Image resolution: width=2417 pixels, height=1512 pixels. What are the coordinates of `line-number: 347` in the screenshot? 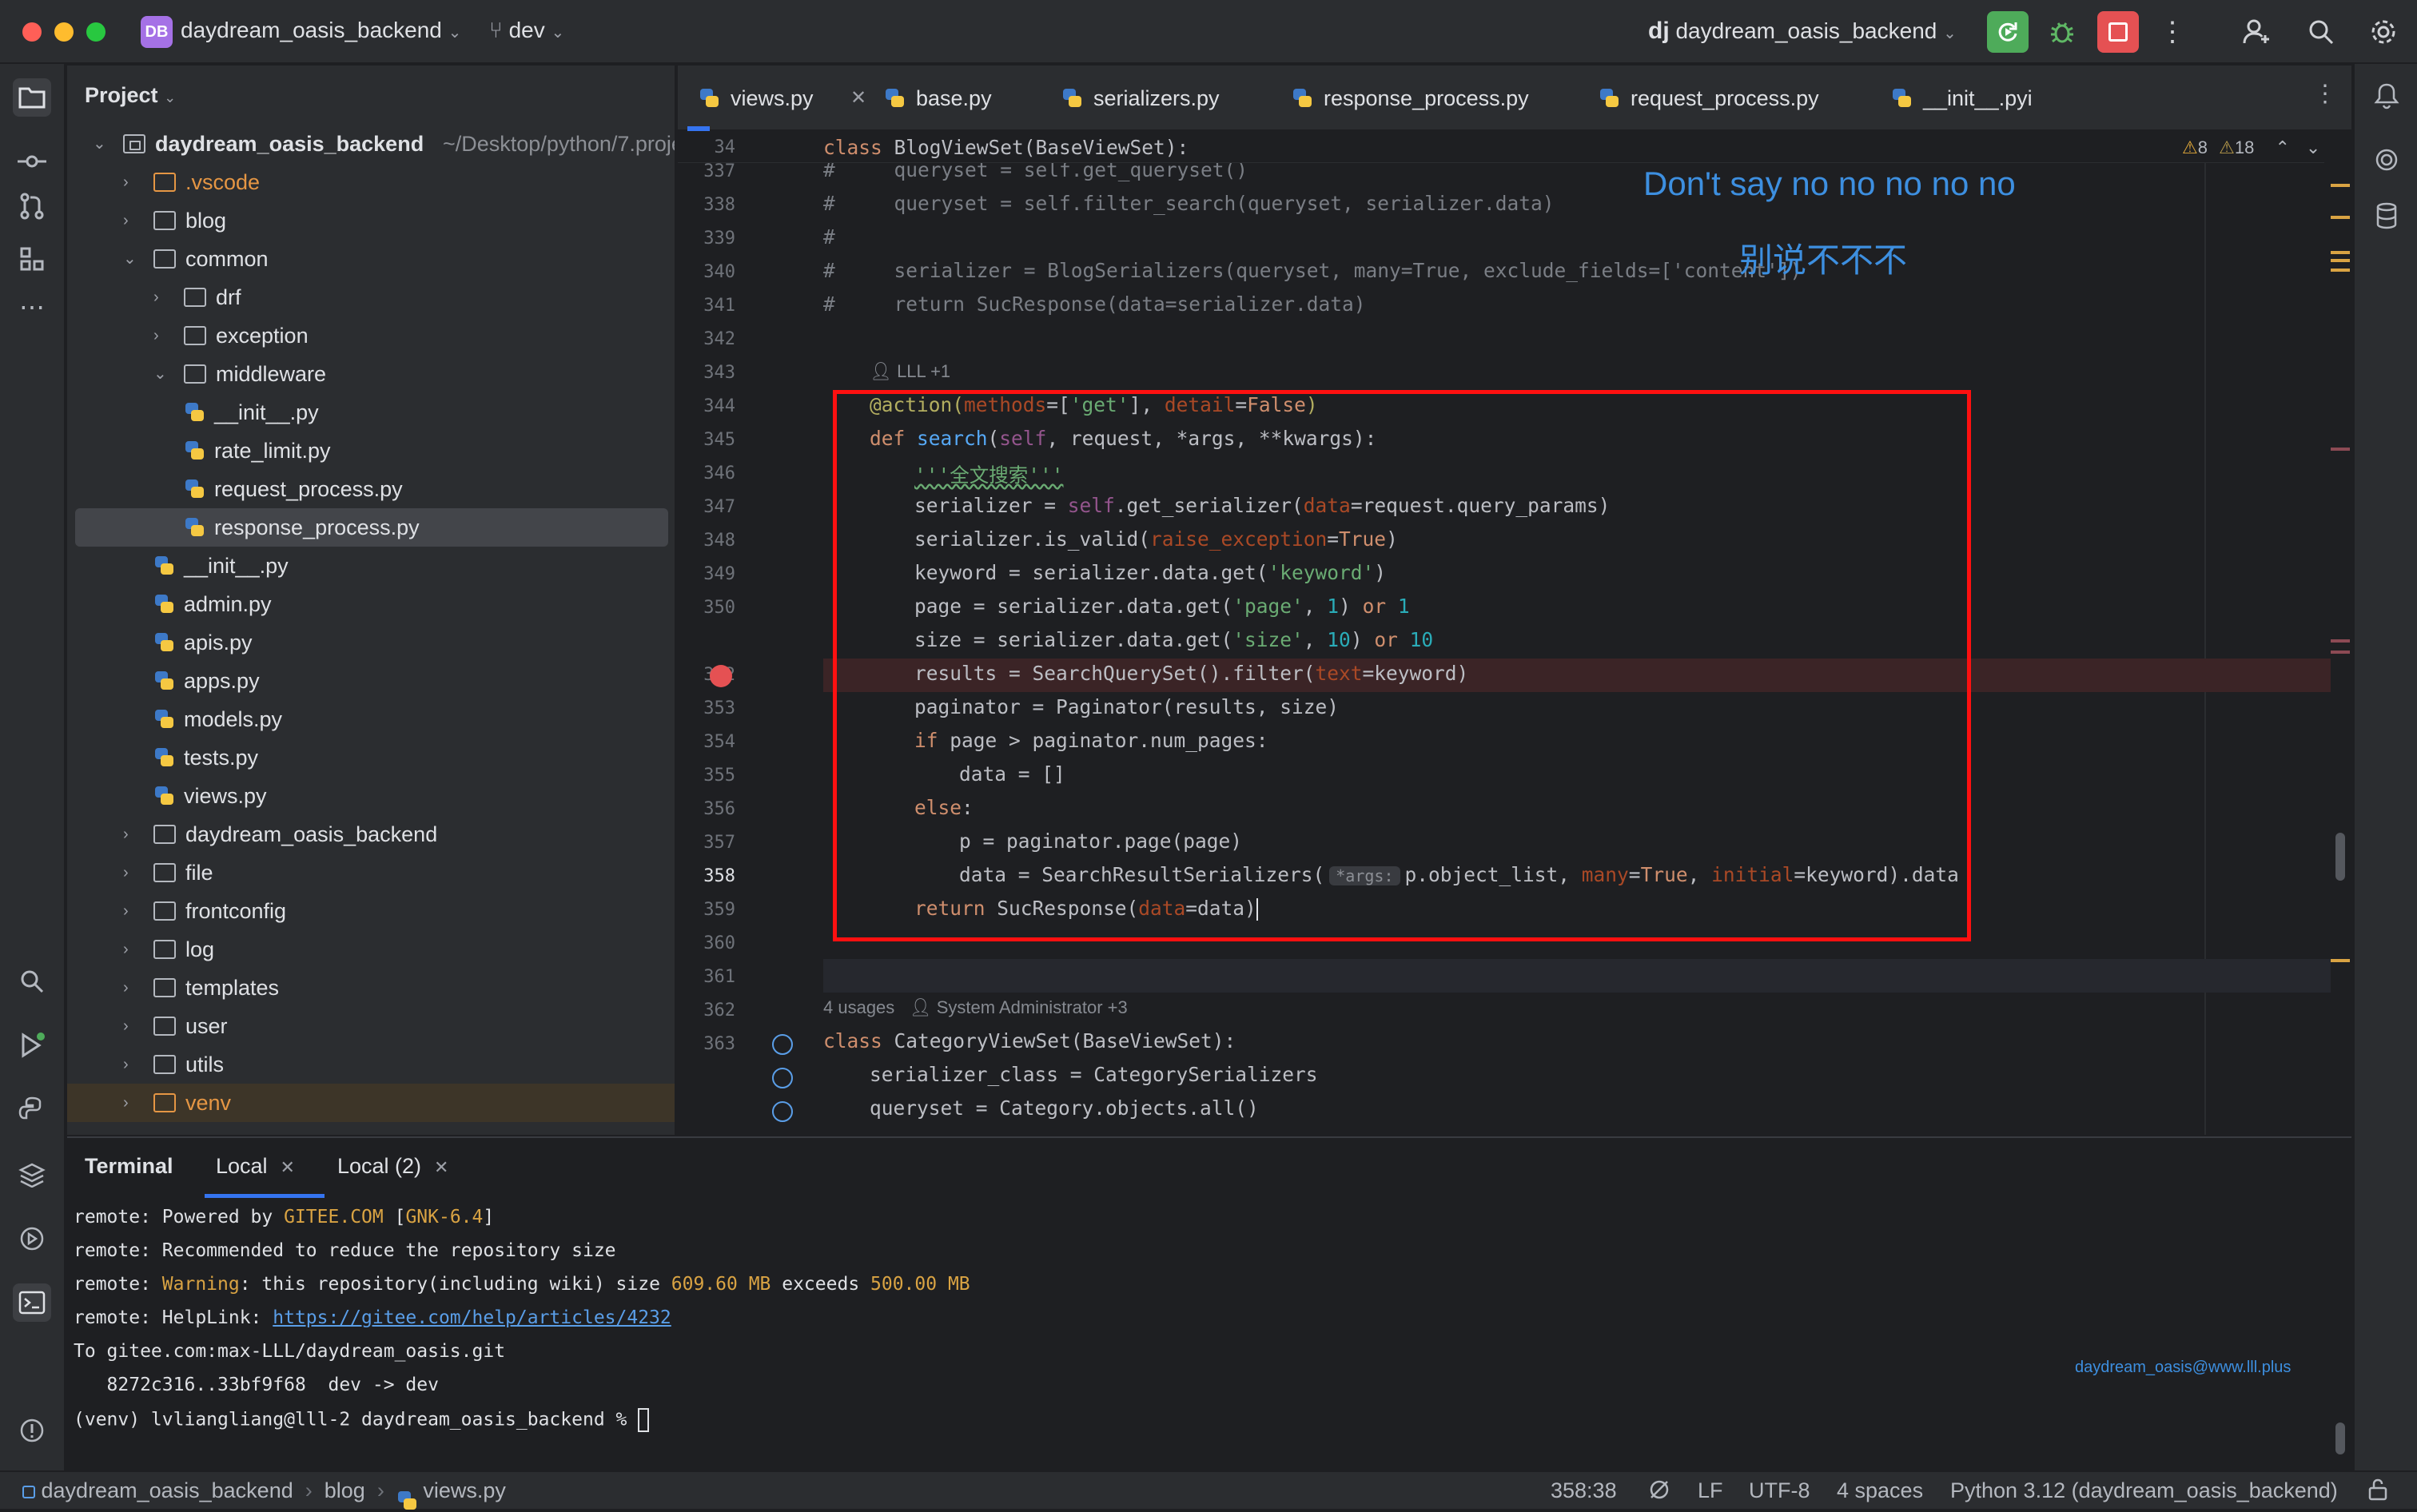 It's located at (706, 507).